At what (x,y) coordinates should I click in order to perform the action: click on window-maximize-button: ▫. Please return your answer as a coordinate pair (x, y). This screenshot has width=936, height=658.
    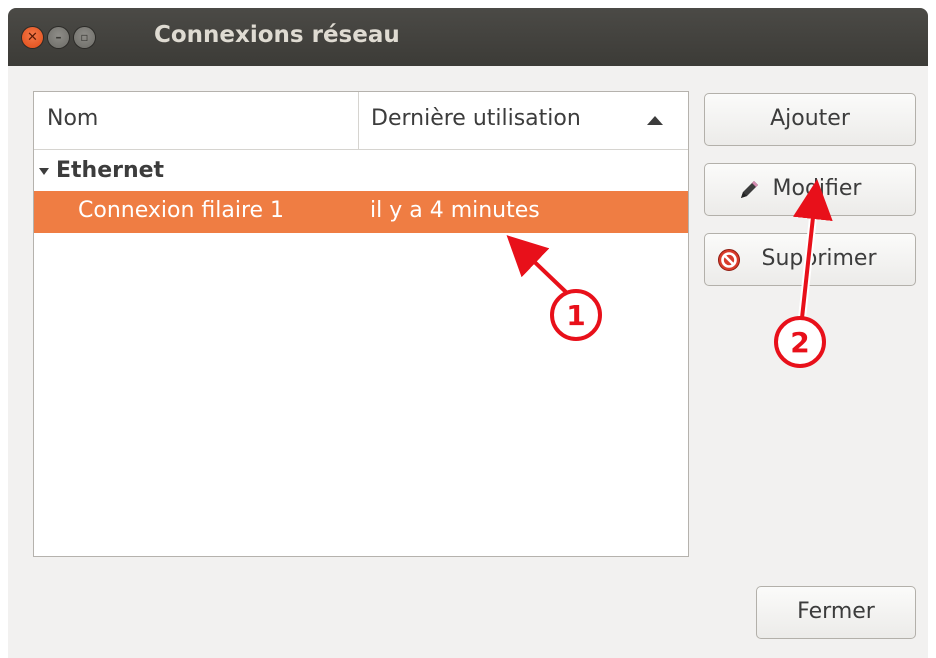
    Looking at the image, I should click on (84, 37).